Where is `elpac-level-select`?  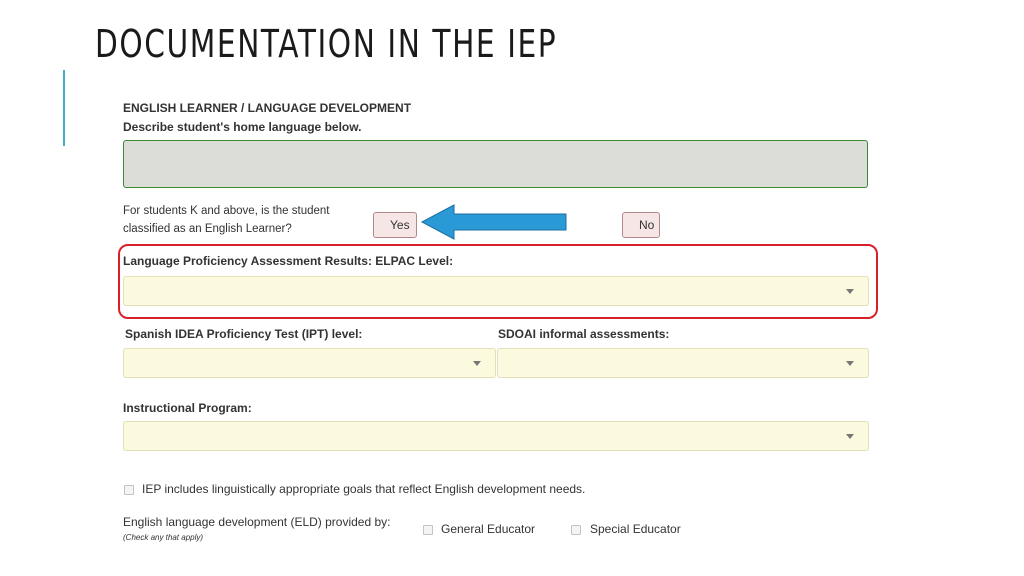
elpac-level-select is located at coordinates (496, 291).